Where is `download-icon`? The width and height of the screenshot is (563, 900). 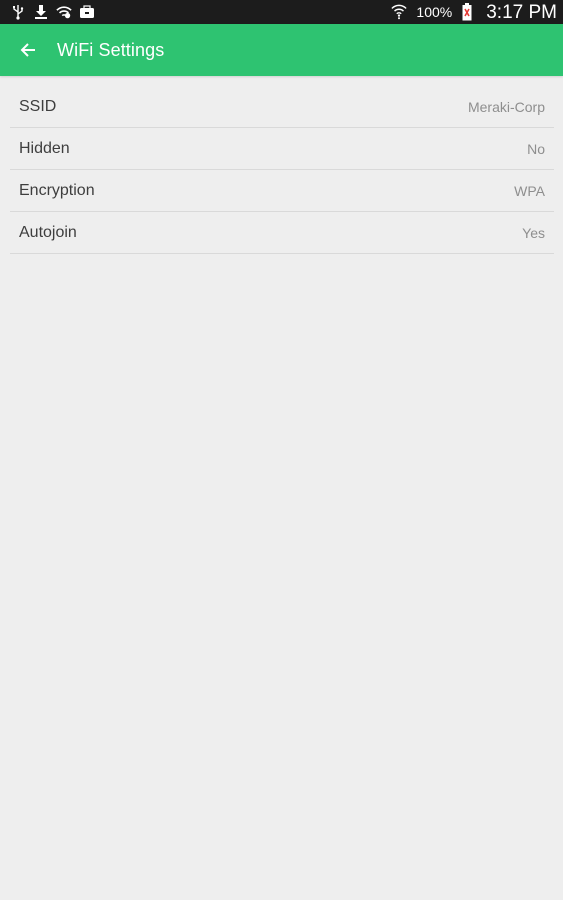
download-icon is located at coordinates (41, 12).